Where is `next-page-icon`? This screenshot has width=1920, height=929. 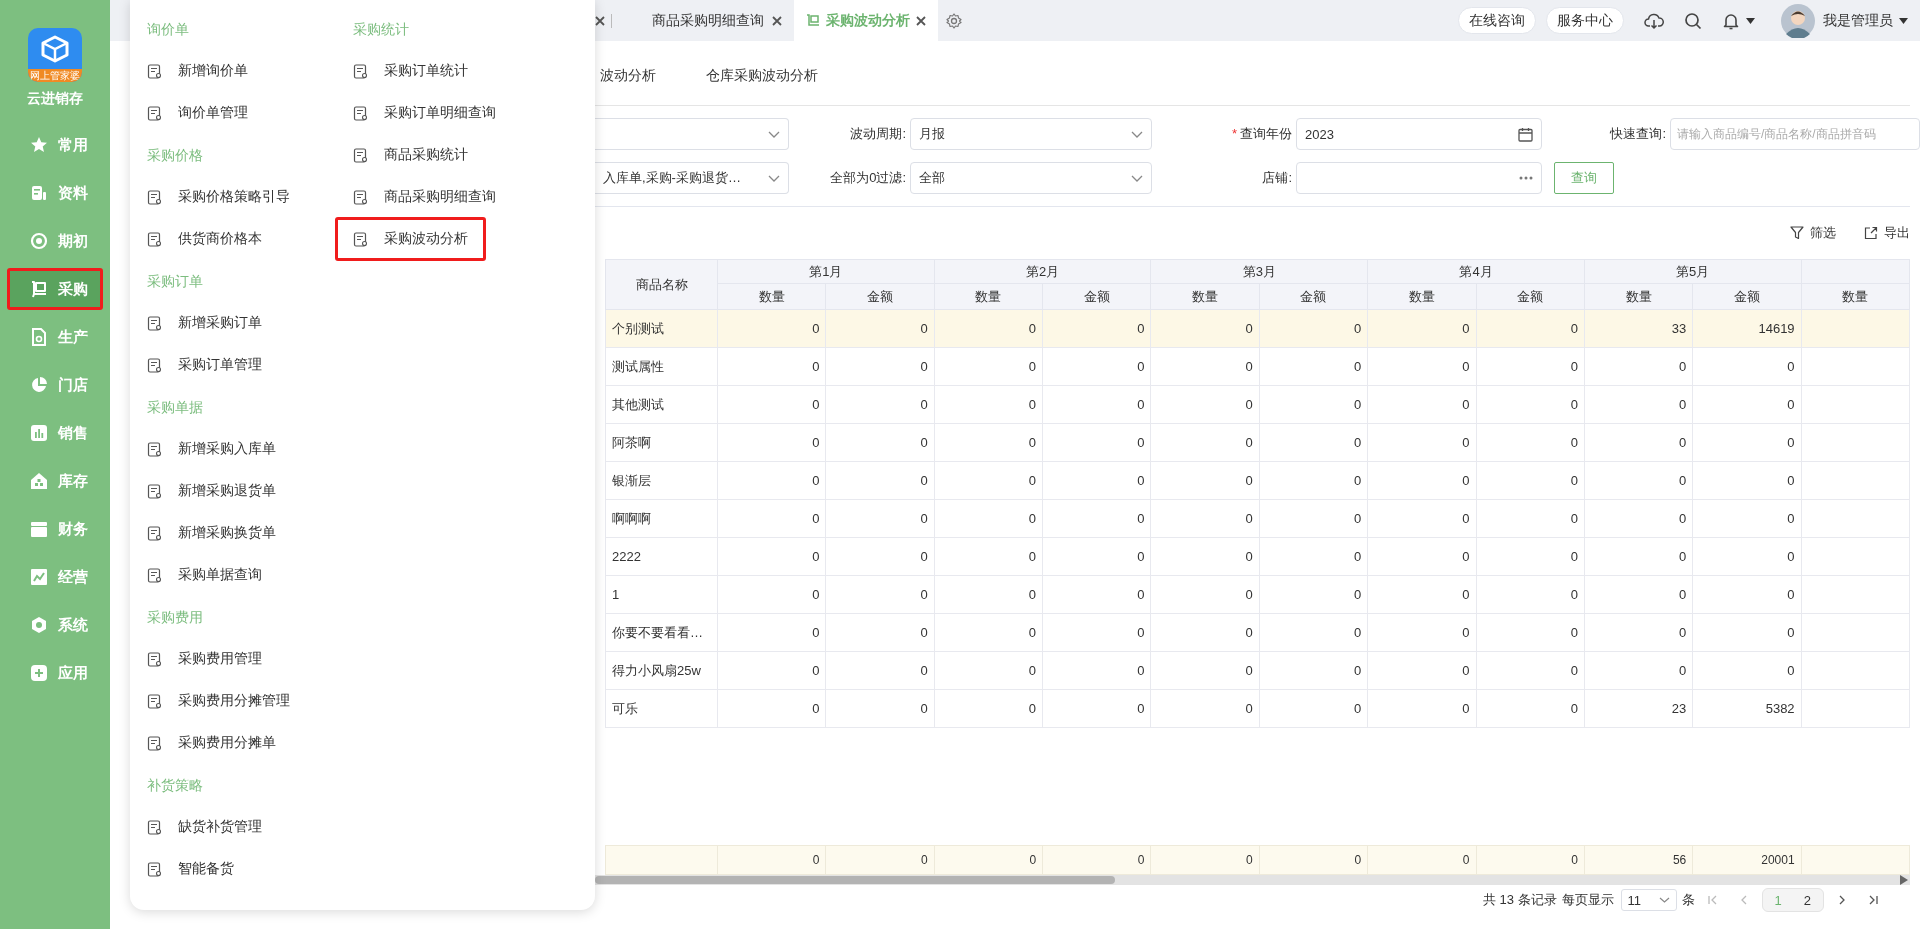
next-page-icon is located at coordinates (1842, 900).